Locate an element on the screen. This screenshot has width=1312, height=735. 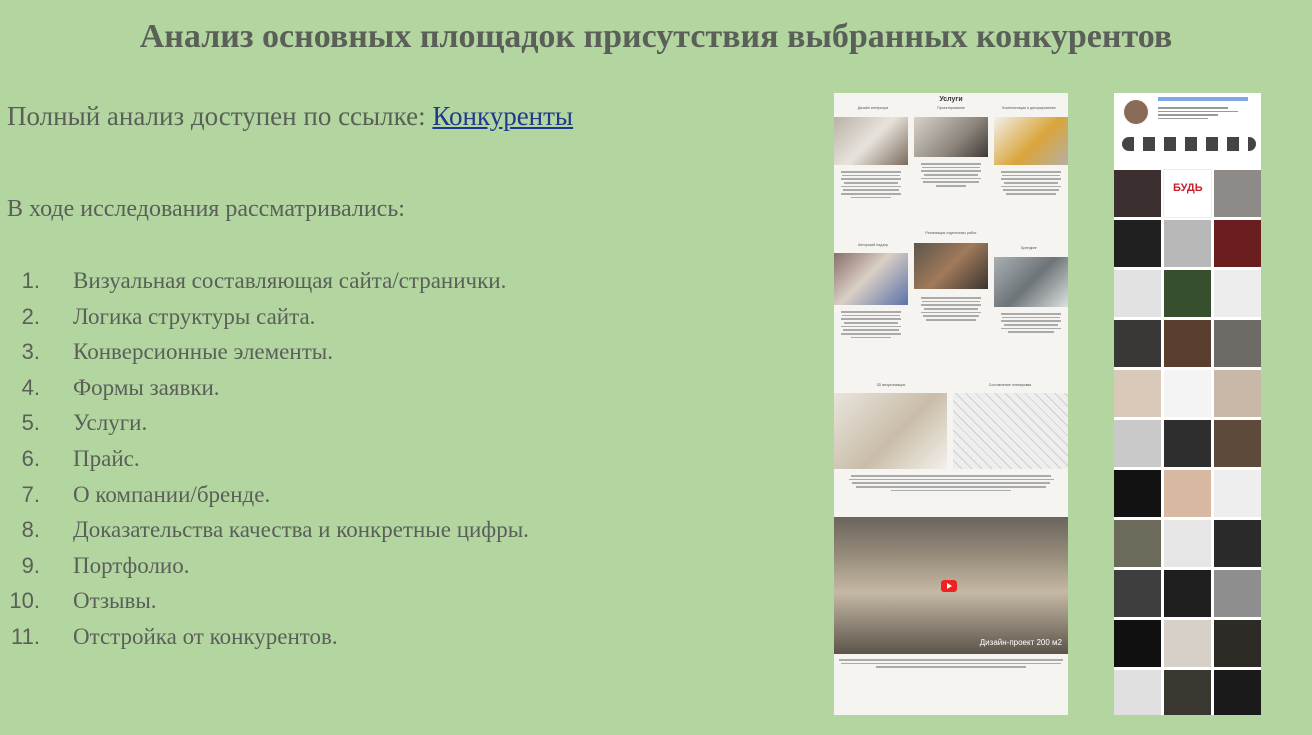
site-caption: Дизайн интерьера is located at coordinates (873, 108).